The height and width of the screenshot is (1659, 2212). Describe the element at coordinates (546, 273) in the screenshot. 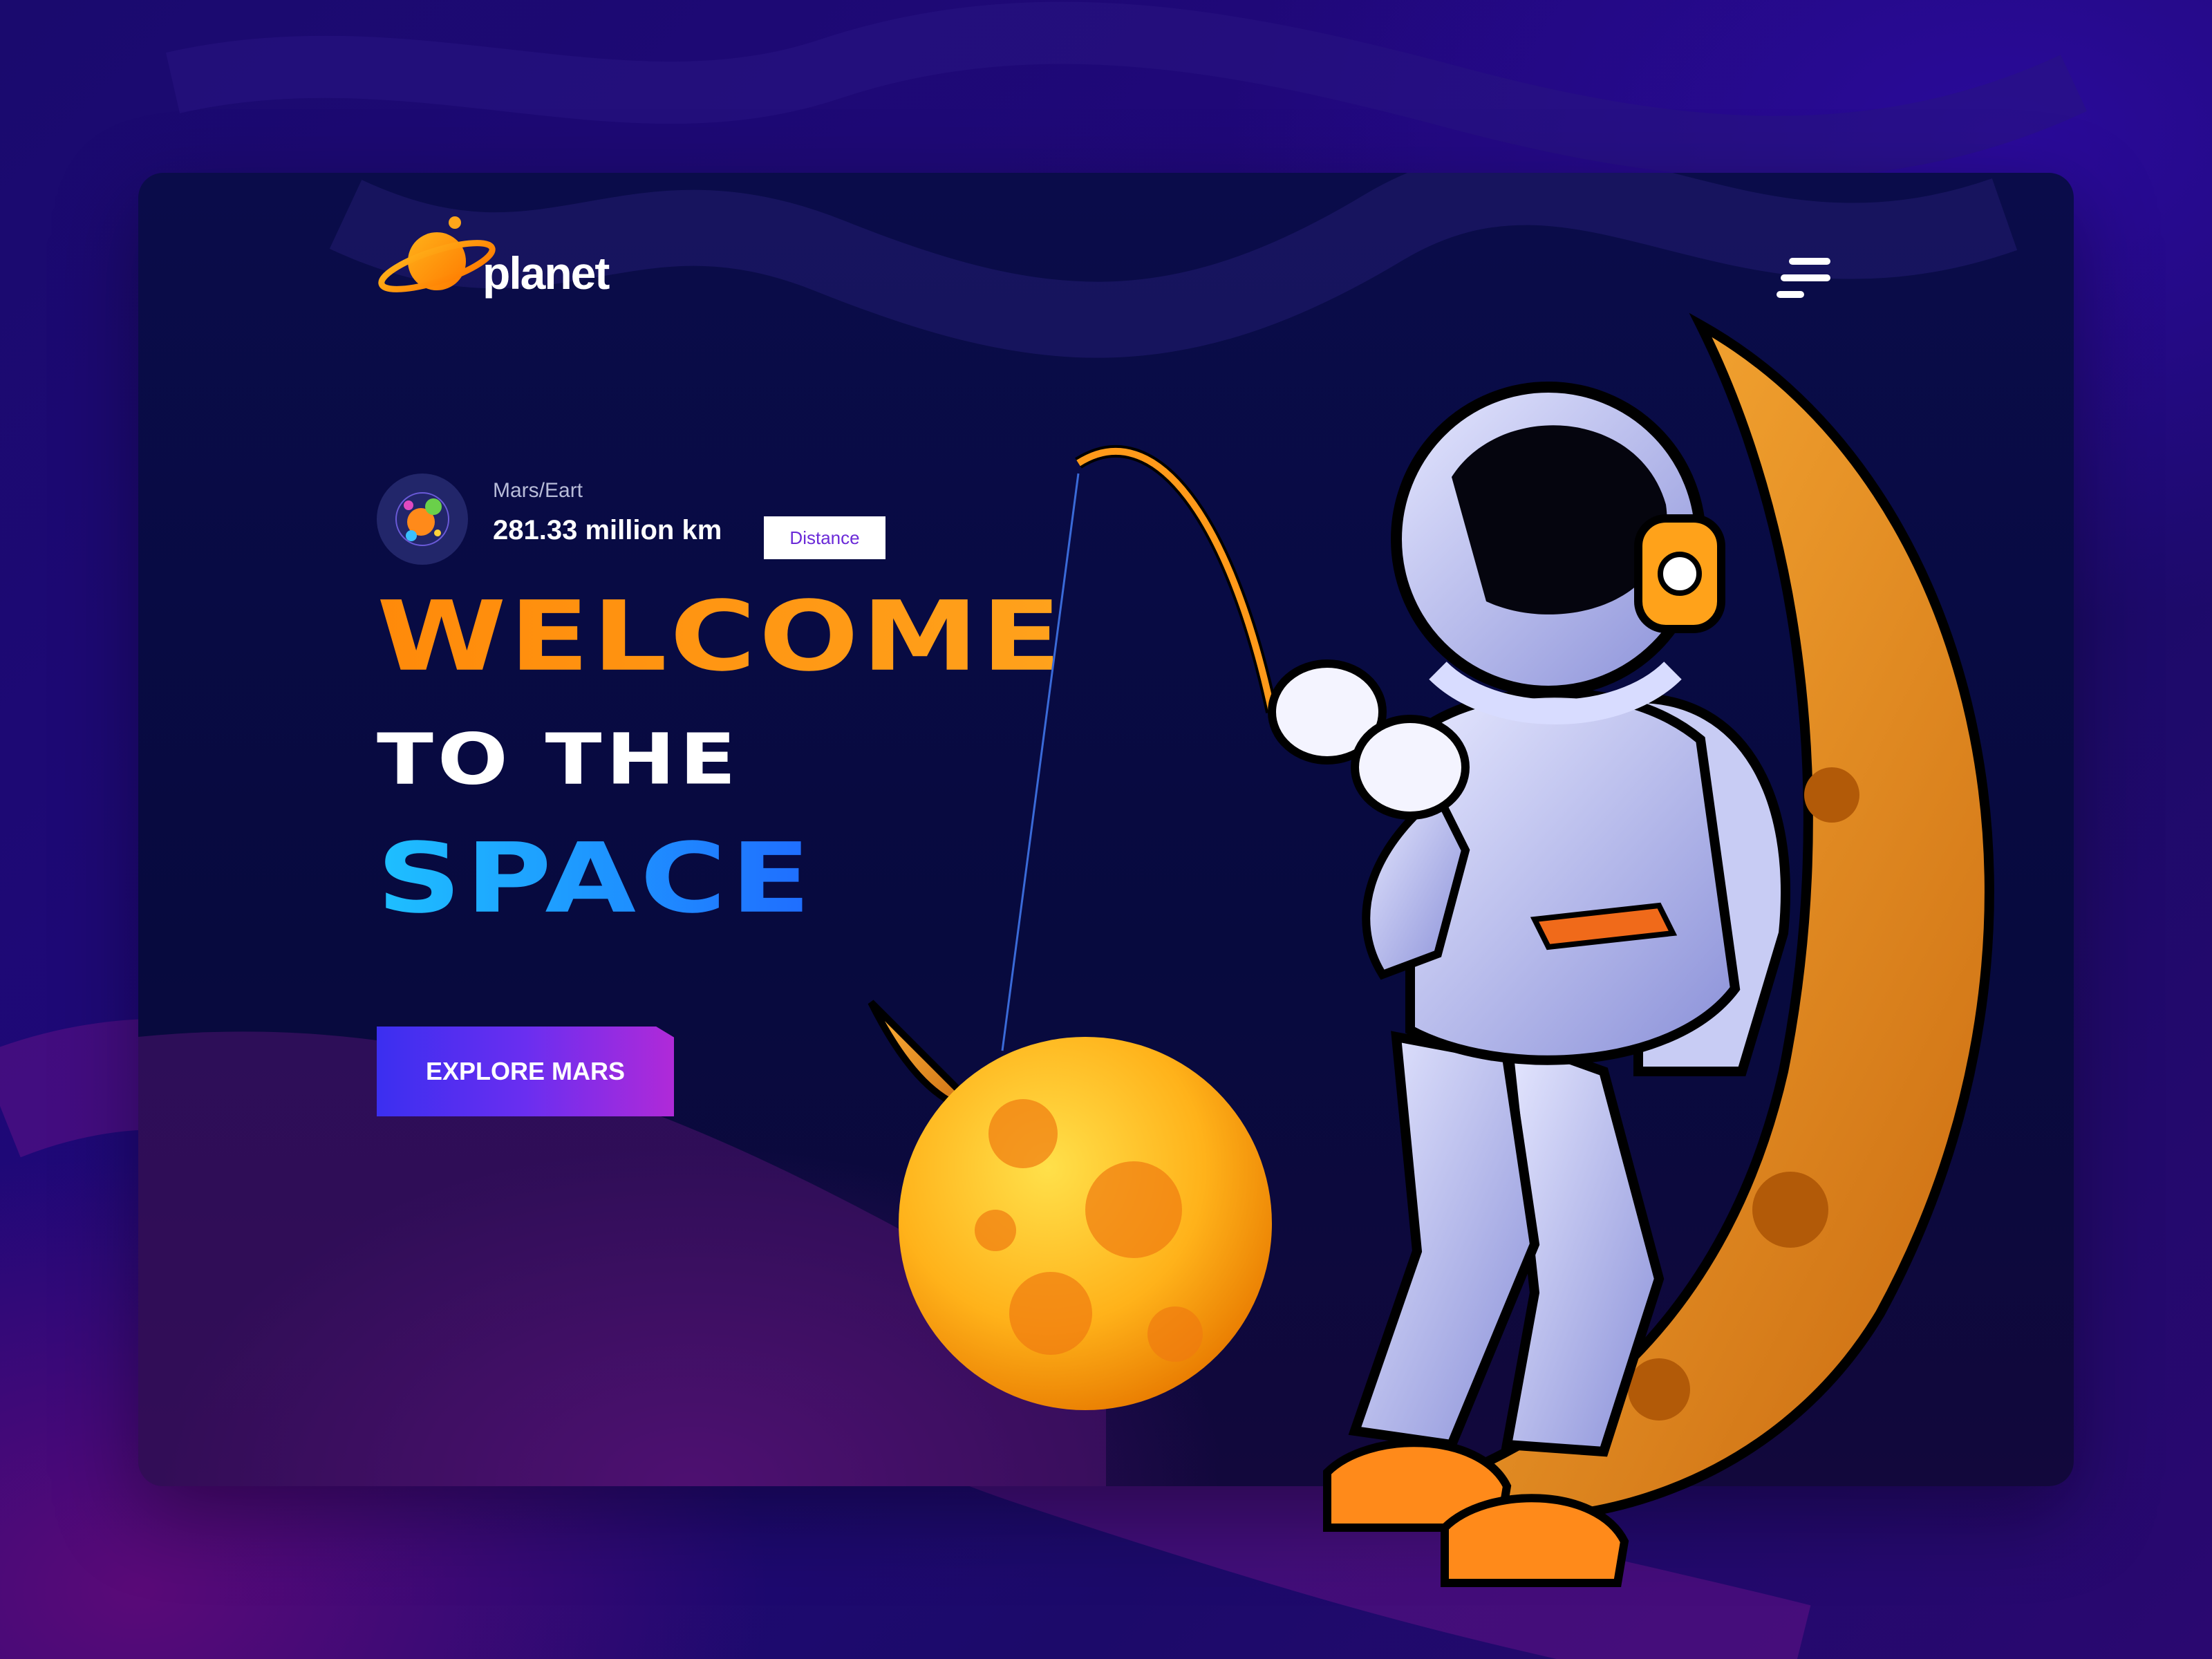

I see `brand-name: planet` at that location.